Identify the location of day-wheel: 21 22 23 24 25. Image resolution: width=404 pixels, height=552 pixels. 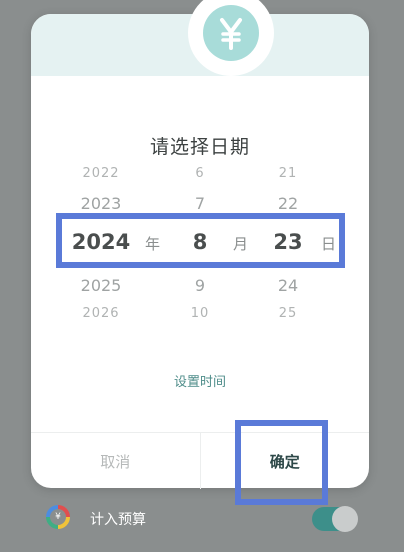
(288, 245).